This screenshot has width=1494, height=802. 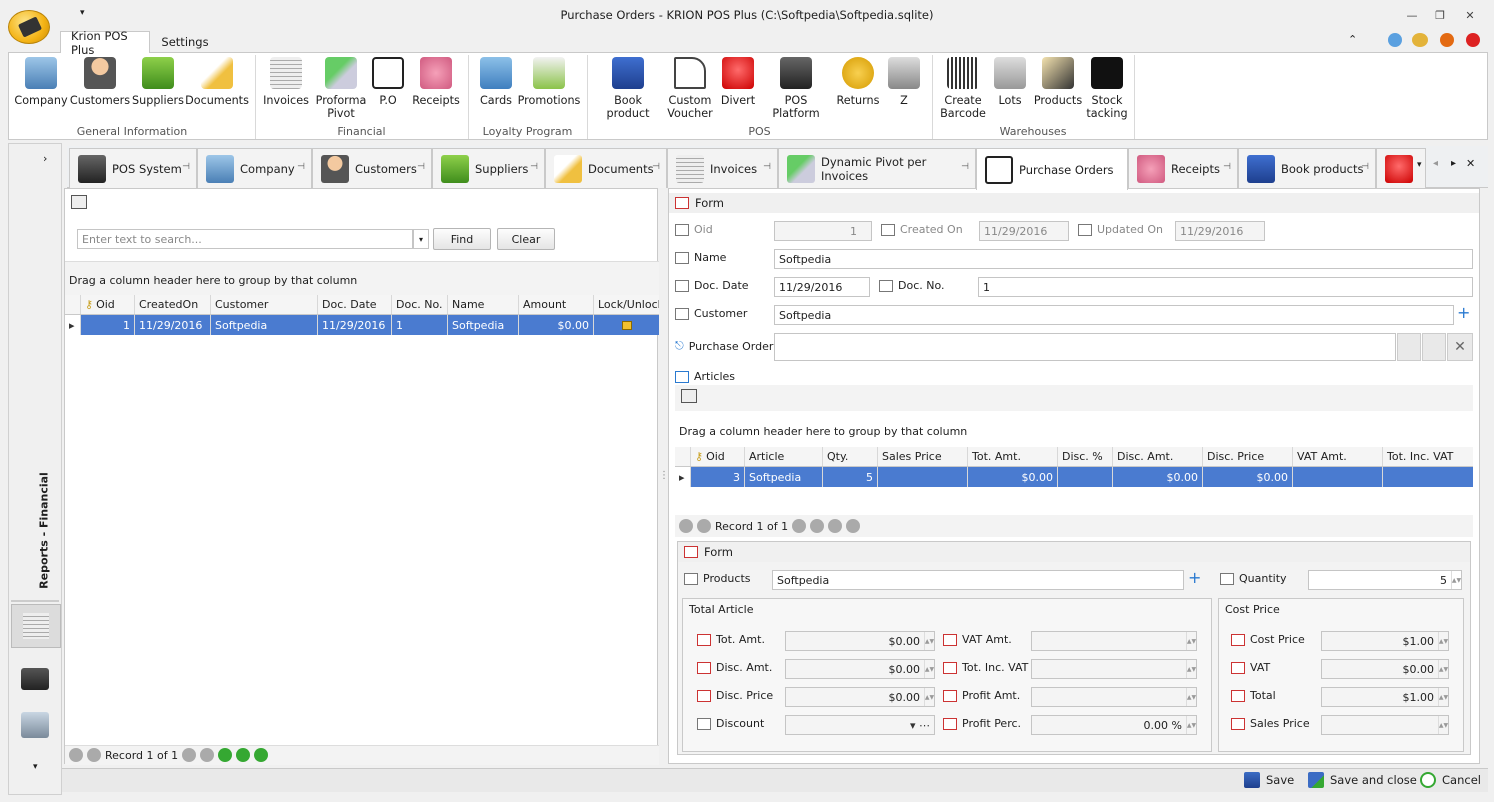 What do you see at coordinates (261, 755) in the screenshot?
I see `refresh-icon` at bounding box center [261, 755].